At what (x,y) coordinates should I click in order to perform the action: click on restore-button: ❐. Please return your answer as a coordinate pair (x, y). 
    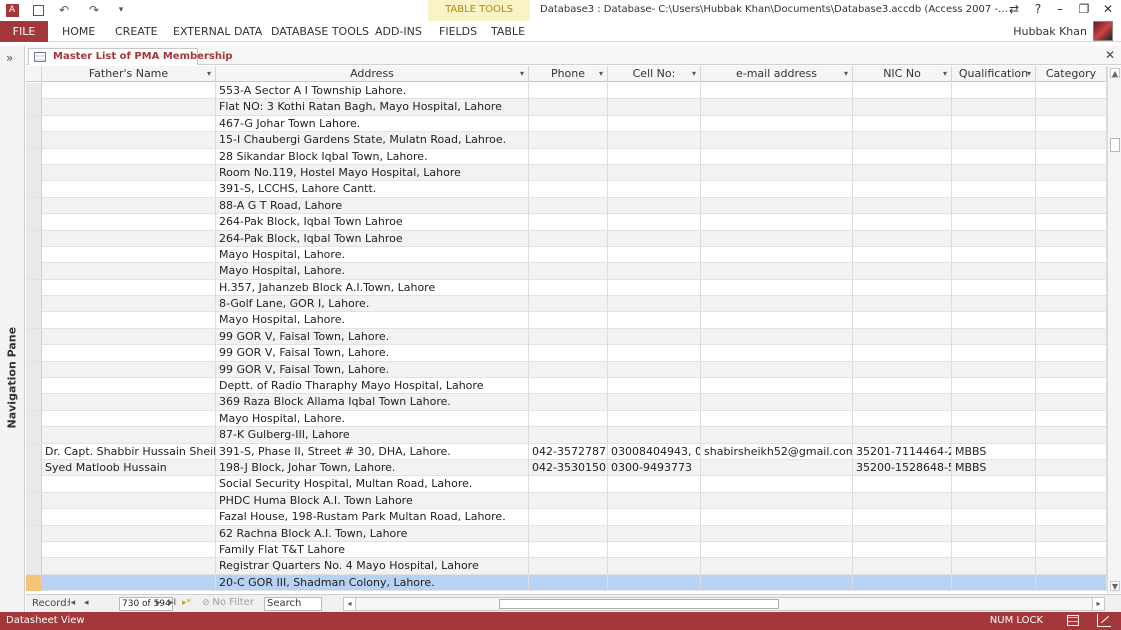
    Looking at the image, I should click on (1084, 10).